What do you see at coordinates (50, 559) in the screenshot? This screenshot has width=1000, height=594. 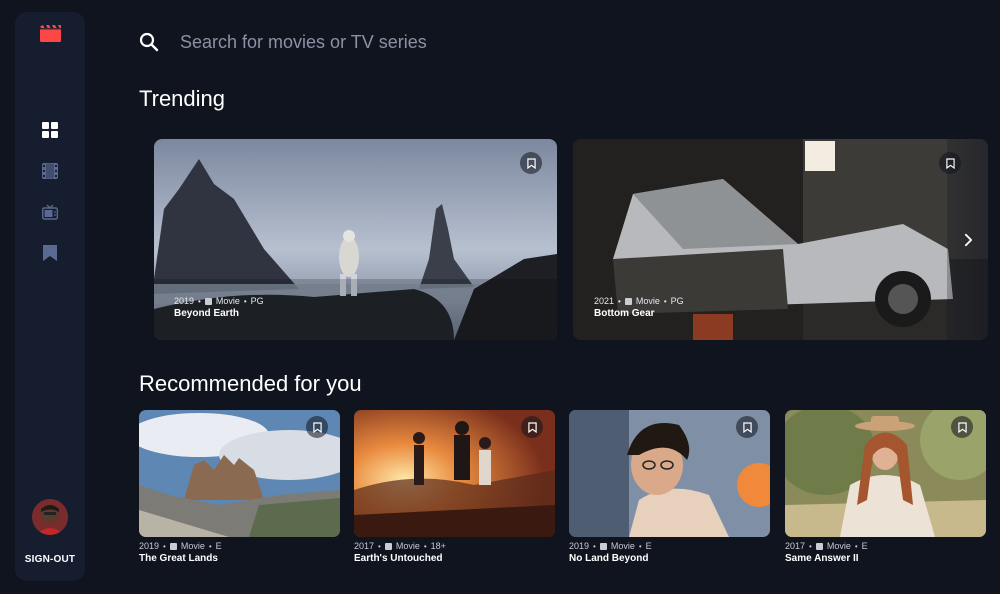 I see `sign-out-button: SIGN-OUT` at bounding box center [50, 559].